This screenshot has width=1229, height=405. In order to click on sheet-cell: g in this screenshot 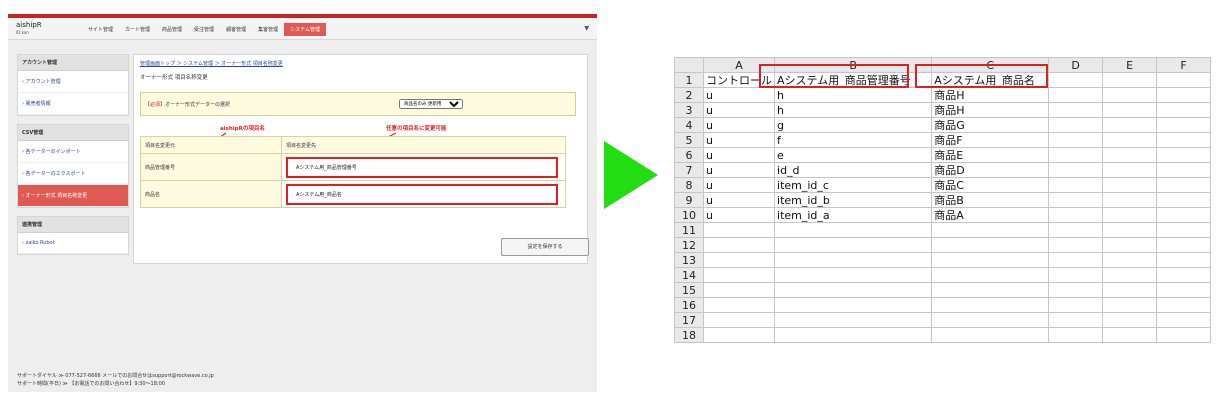, I will do `click(853, 125)`.